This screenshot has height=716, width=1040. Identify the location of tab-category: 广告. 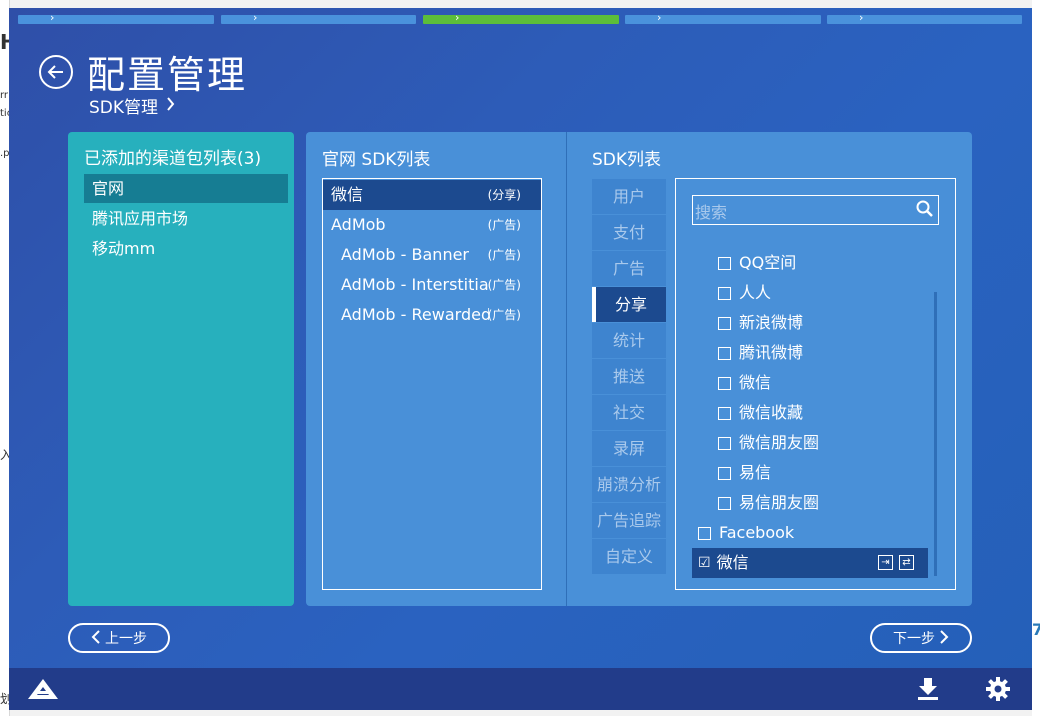
(629, 268).